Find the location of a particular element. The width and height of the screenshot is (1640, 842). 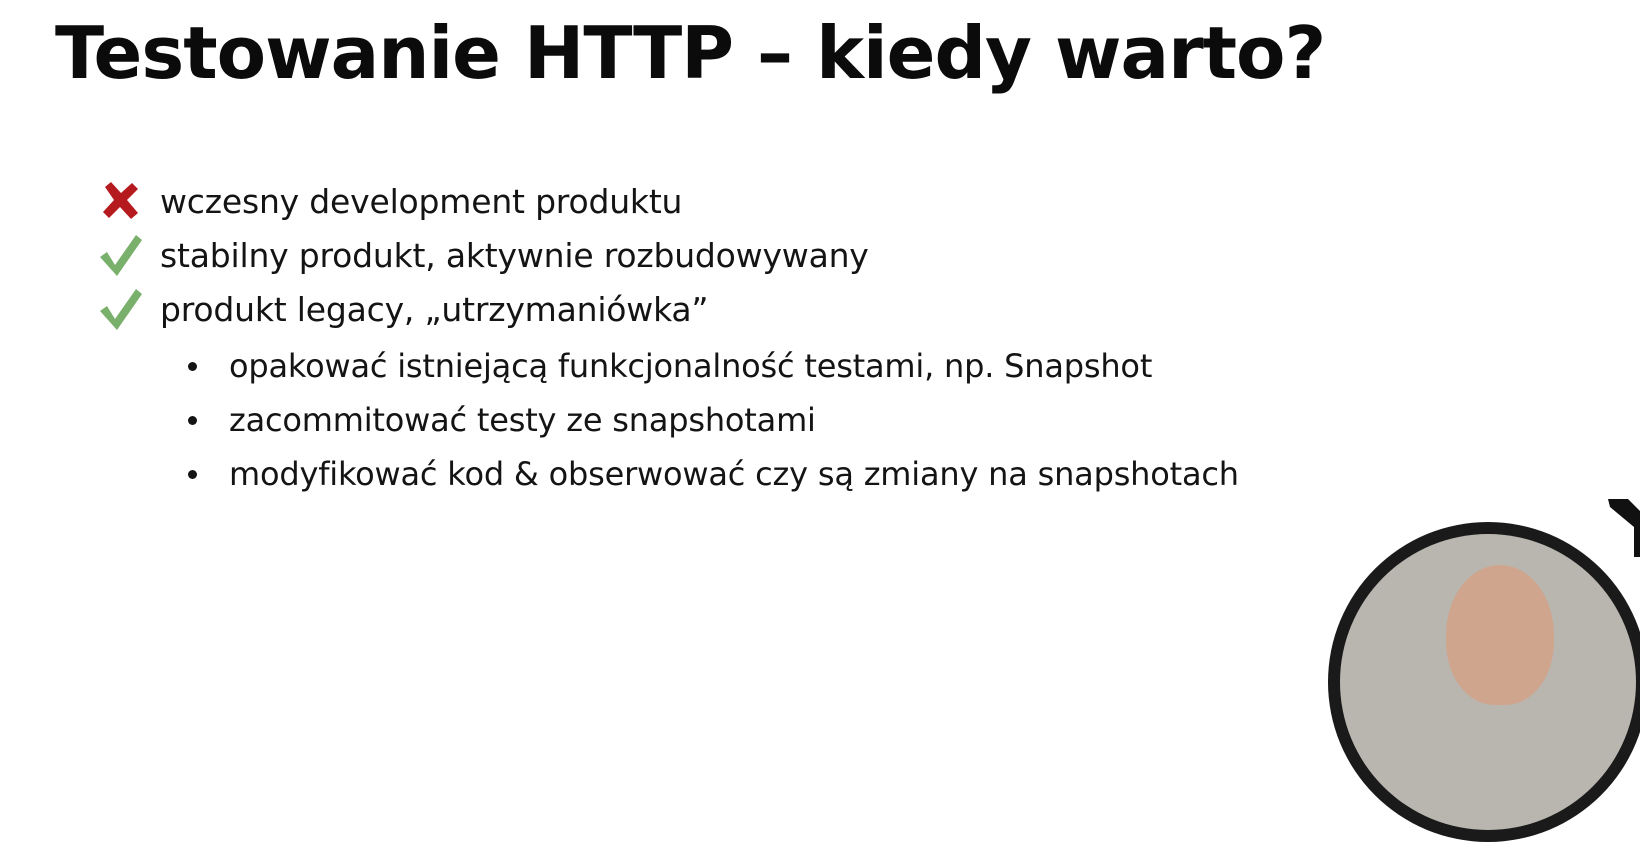

sub-list-item: zacommitować testy ze snapshotami is located at coordinates (502, 420).